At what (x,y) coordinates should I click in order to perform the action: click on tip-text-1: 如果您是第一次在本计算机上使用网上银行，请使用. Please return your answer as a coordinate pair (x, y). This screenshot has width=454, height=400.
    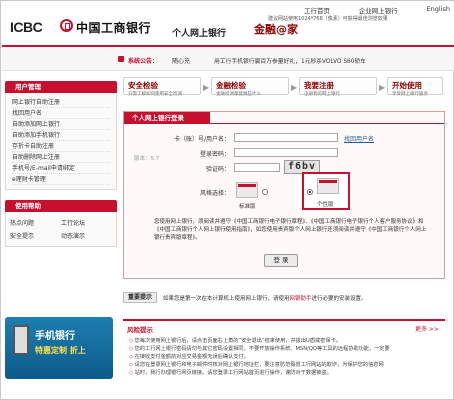
    Looking at the image, I should click on (226, 299).